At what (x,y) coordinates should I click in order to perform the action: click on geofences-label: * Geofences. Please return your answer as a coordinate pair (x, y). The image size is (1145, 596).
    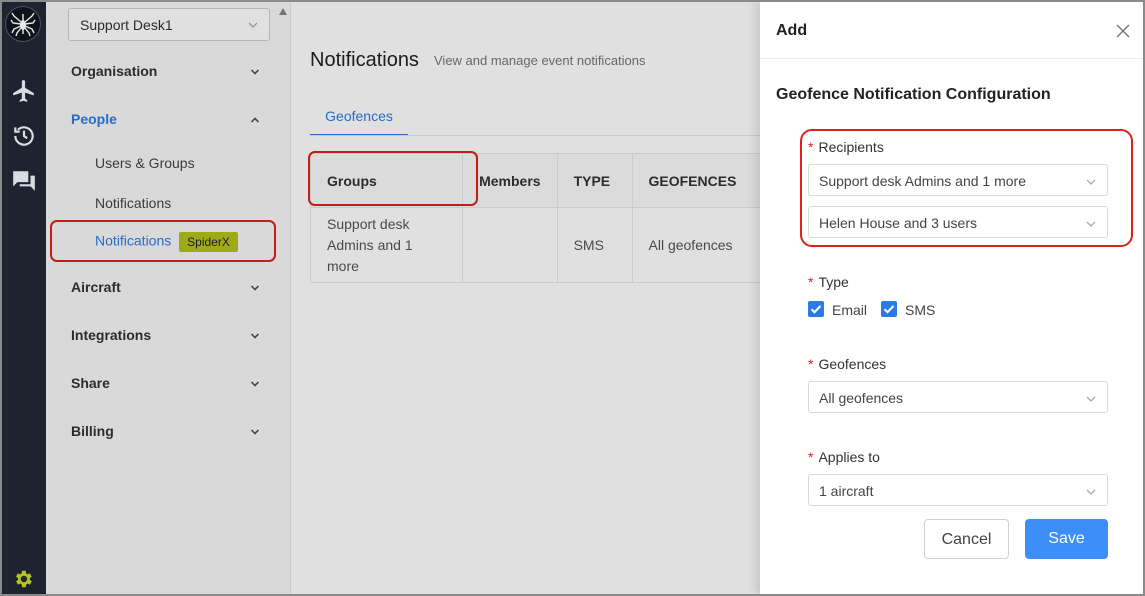
    Looking at the image, I should click on (847, 364).